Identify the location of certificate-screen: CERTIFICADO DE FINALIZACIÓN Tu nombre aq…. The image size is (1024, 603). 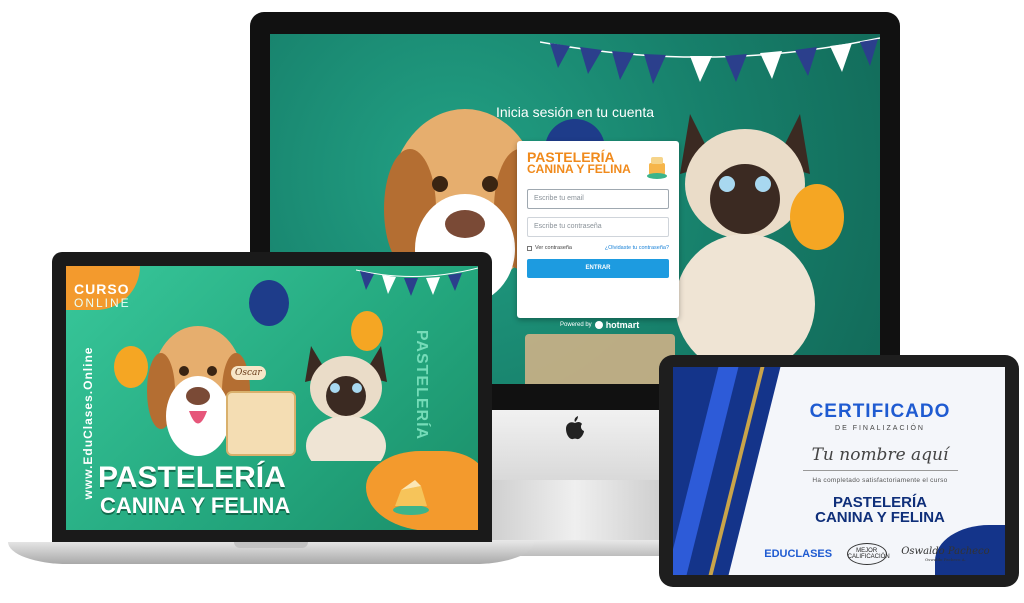
(839, 471).